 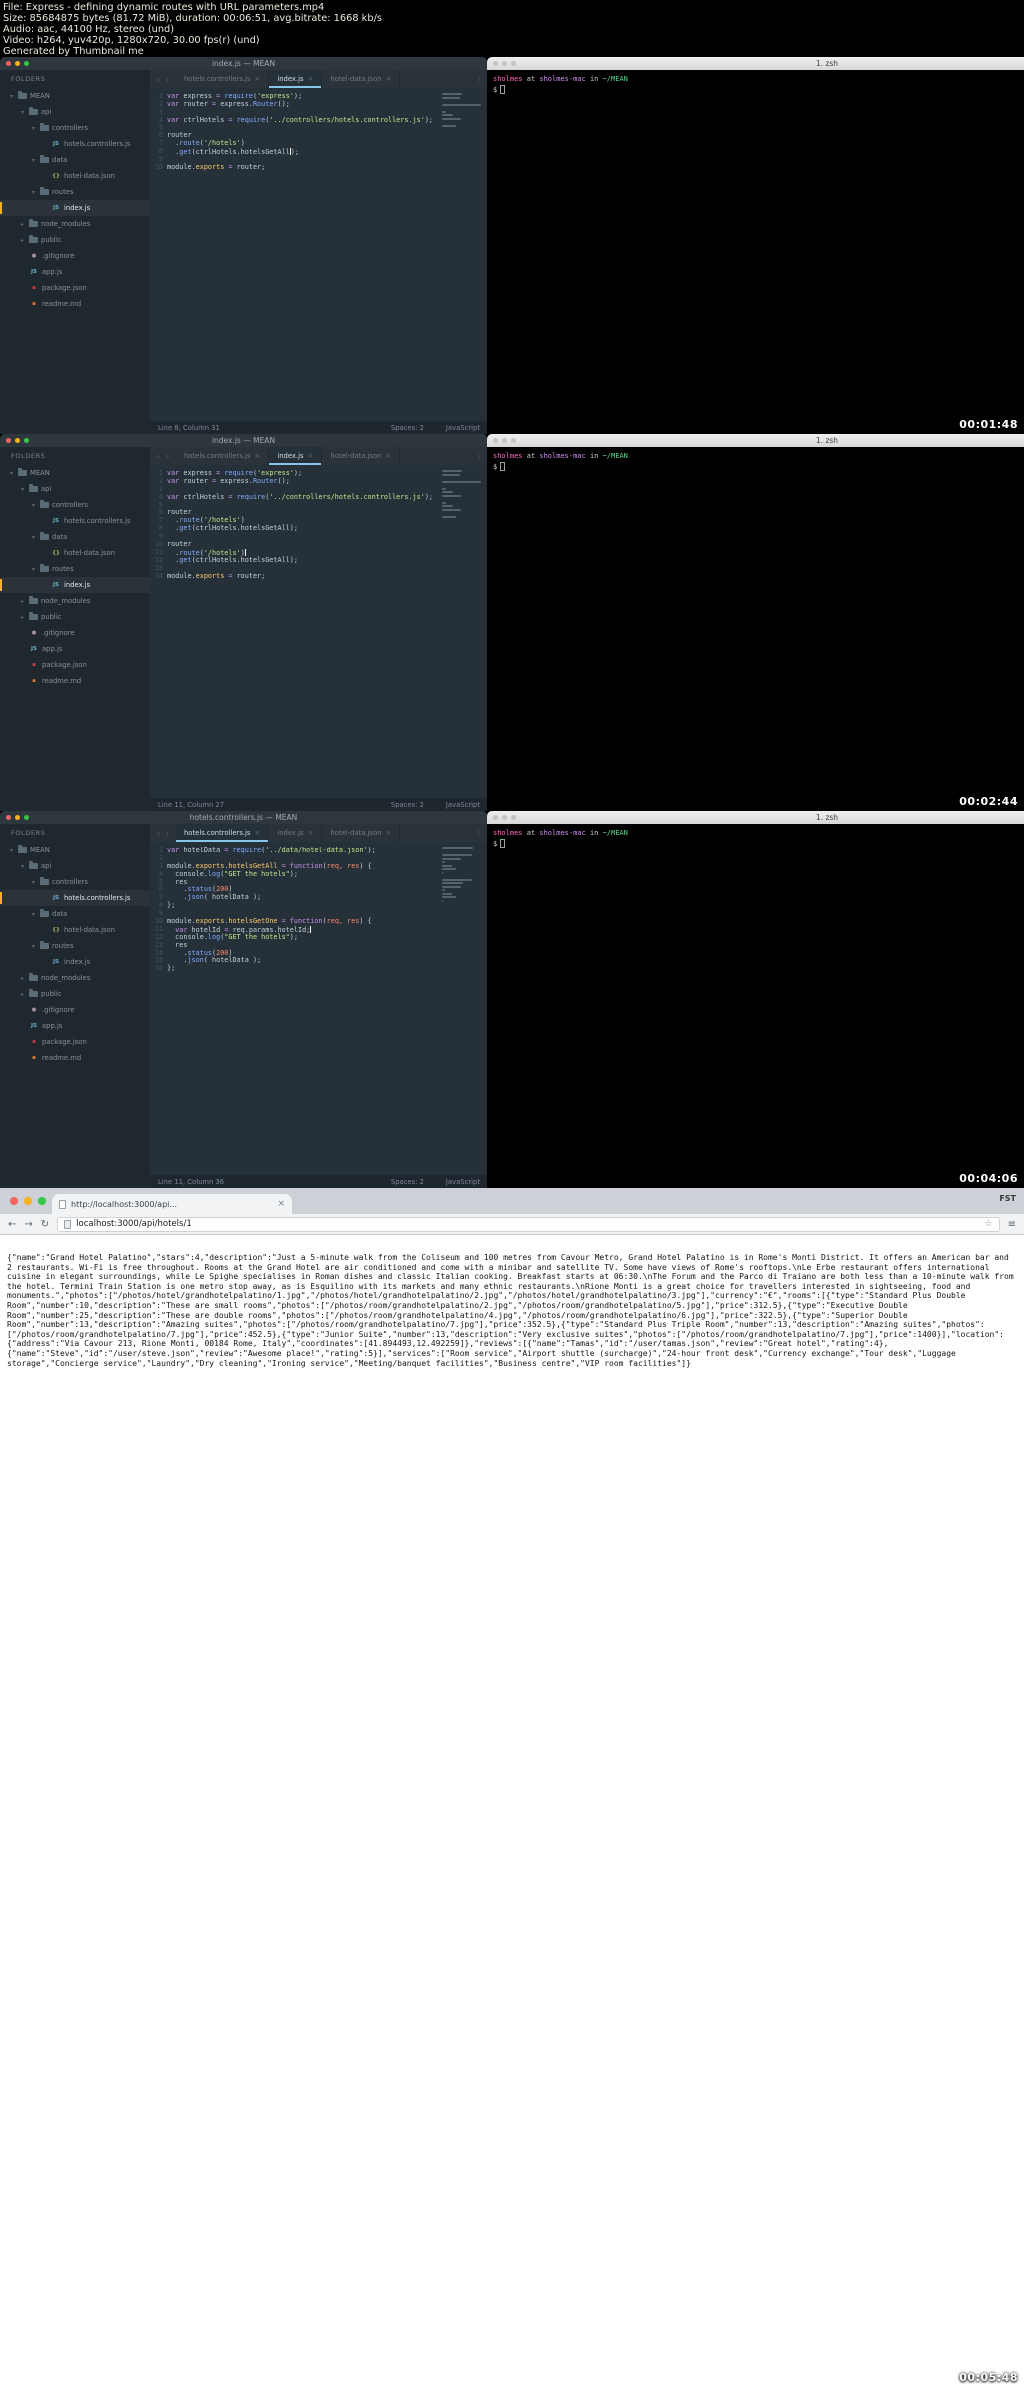 What do you see at coordinates (75, 176) in the screenshot?
I see `tree-item-hotel-data.json: {} hotel-data.json` at bounding box center [75, 176].